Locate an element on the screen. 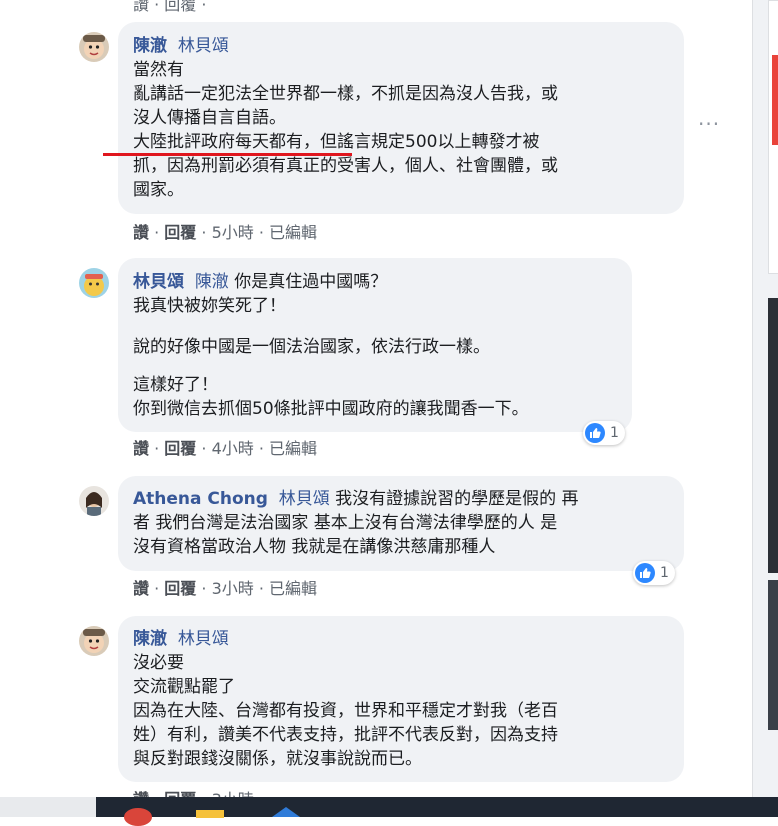 The width and height of the screenshot is (778, 826). comment-time: 3小時 is located at coordinates (233, 588).